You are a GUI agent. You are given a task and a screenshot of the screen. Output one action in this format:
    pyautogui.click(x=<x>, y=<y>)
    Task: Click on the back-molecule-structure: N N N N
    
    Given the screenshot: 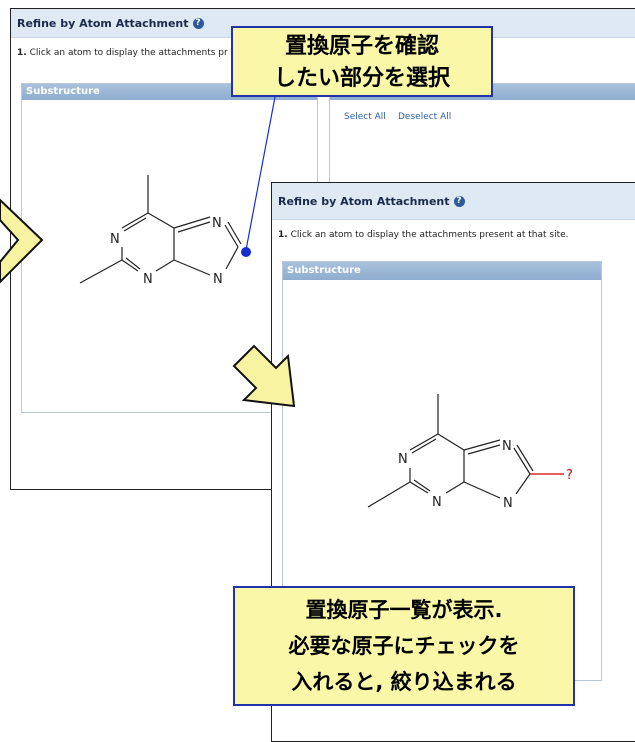 What is the action you would take?
    pyautogui.click(x=180, y=255)
    